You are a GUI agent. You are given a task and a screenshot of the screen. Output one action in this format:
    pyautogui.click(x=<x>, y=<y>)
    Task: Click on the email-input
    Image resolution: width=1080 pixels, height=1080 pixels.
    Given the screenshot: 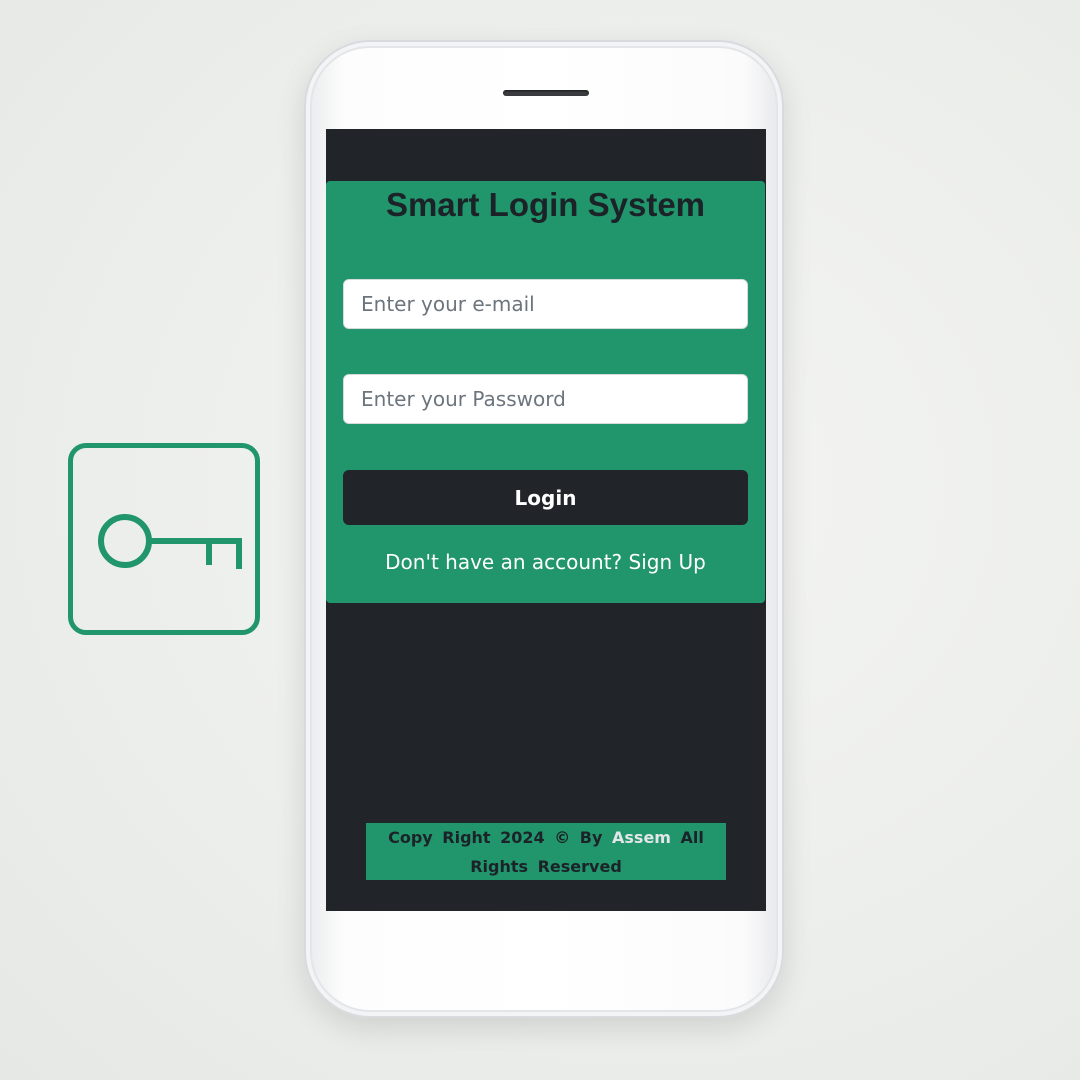 What is the action you would take?
    pyautogui.click(x=545, y=304)
    